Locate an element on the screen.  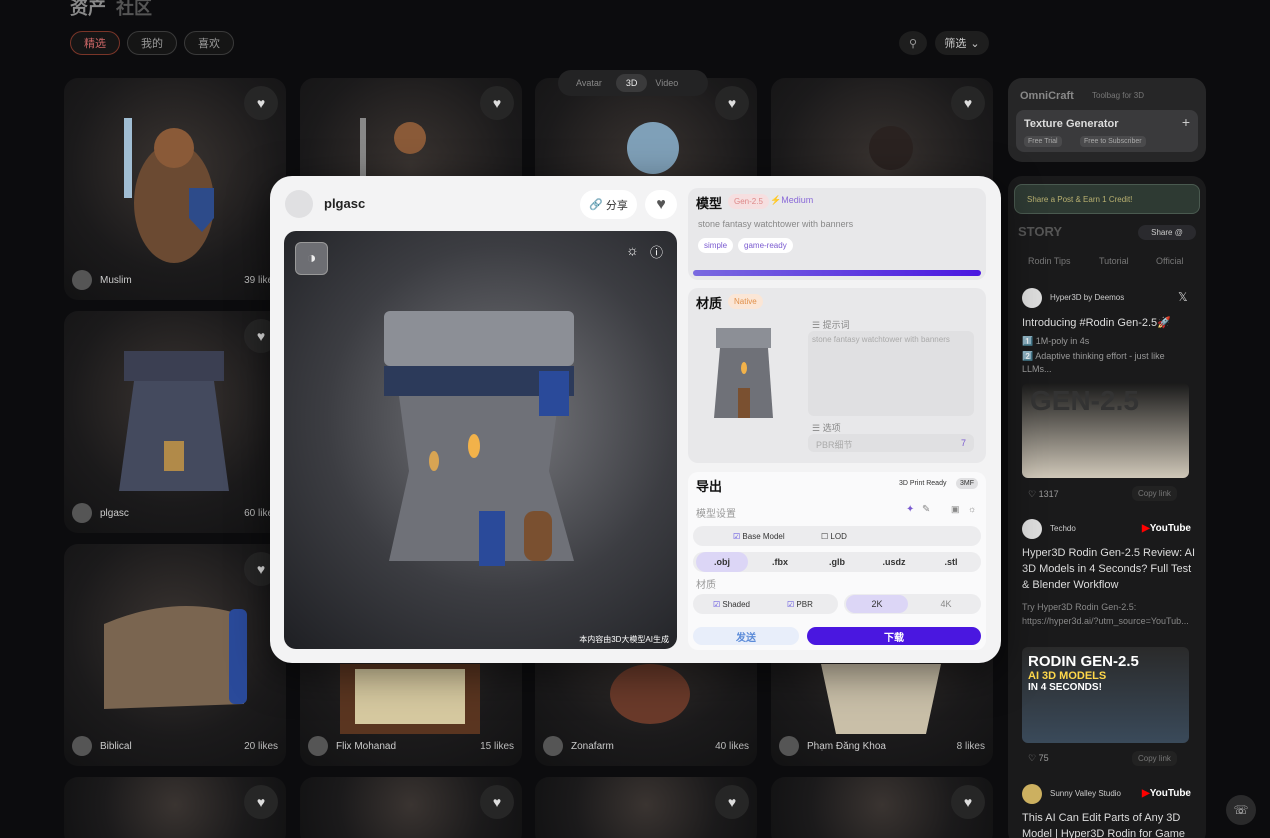
edit-icon: ✎ is located at coordinates (926, 509).